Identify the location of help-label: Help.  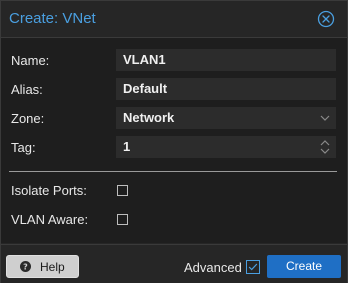
(52, 267).